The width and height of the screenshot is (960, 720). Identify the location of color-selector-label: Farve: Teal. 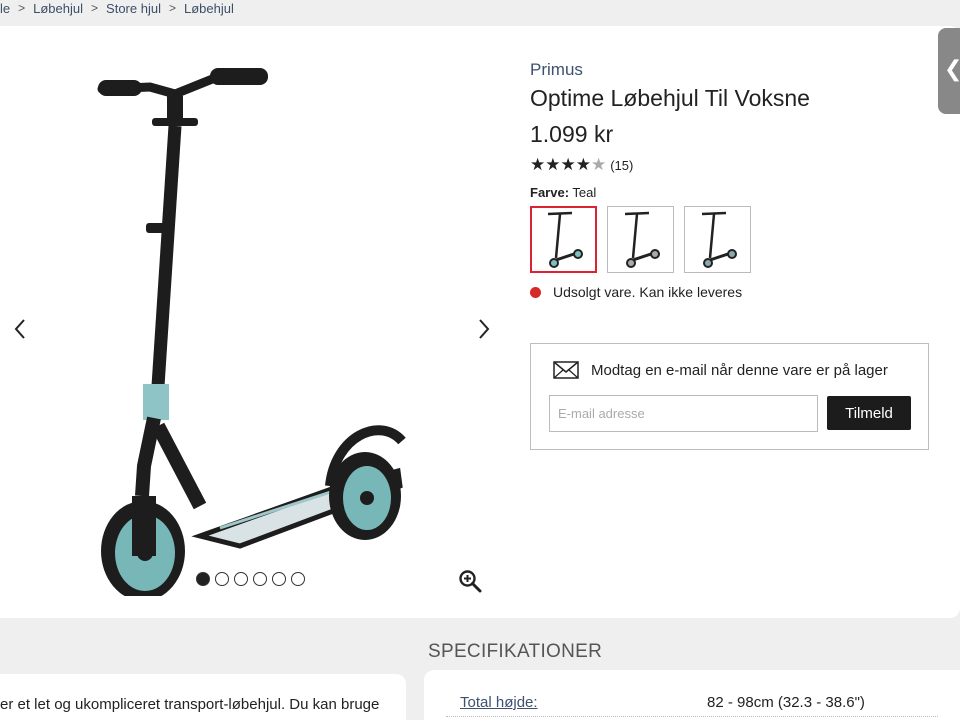
(563, 192).